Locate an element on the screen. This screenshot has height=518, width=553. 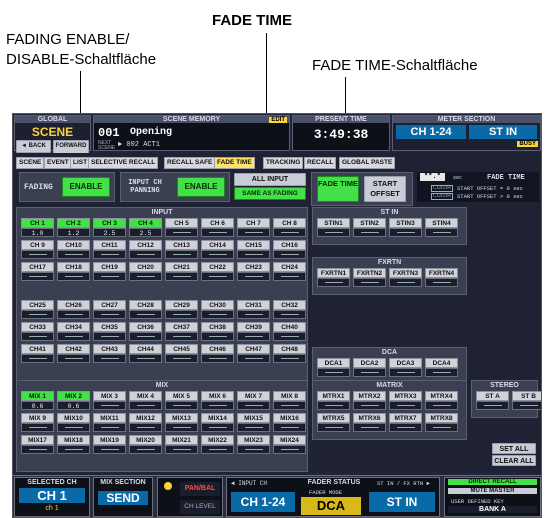
channel-cell: CH40 is located at coordinates (289, 332).